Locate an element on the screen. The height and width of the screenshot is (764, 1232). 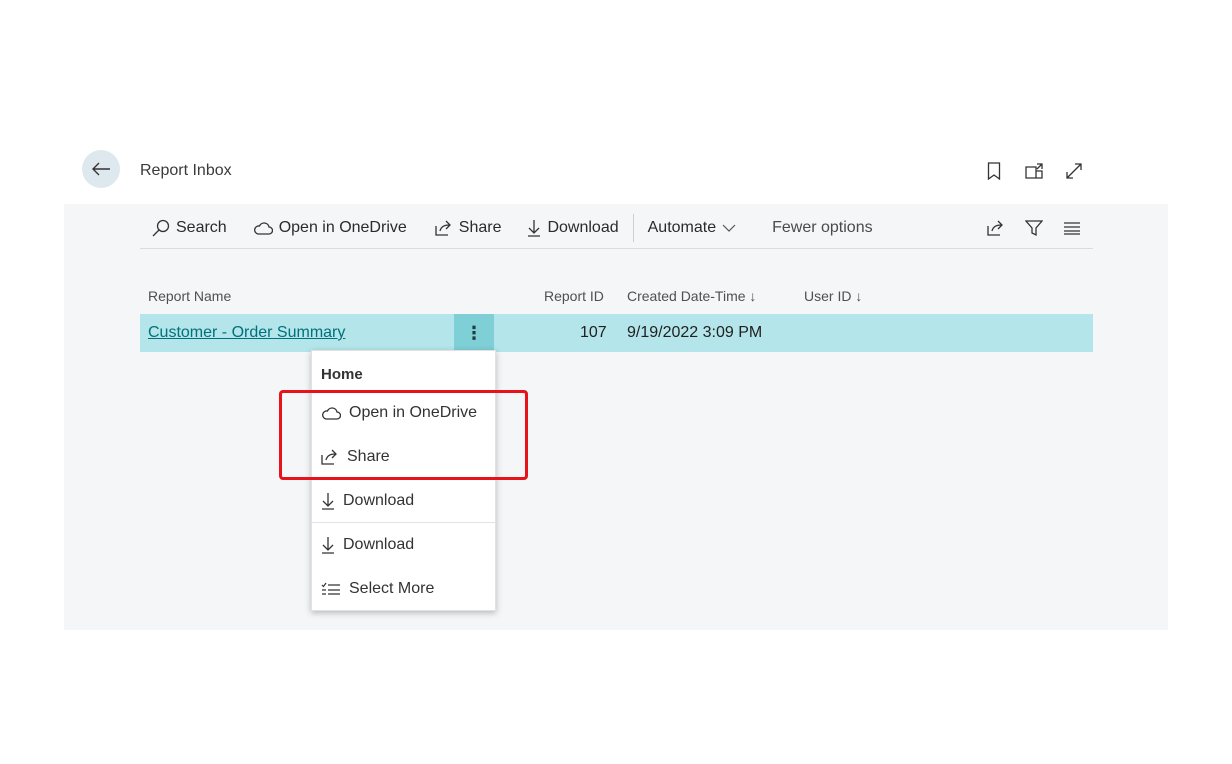
column-header-created: Created Date-Time ↓ is located at coordinates (691, 296).